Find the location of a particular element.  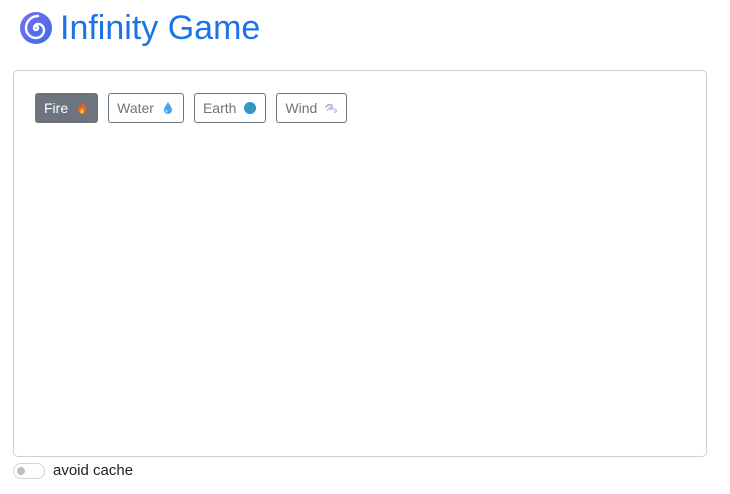

element-earth-button: Earth is located at coordinates (230, 108).